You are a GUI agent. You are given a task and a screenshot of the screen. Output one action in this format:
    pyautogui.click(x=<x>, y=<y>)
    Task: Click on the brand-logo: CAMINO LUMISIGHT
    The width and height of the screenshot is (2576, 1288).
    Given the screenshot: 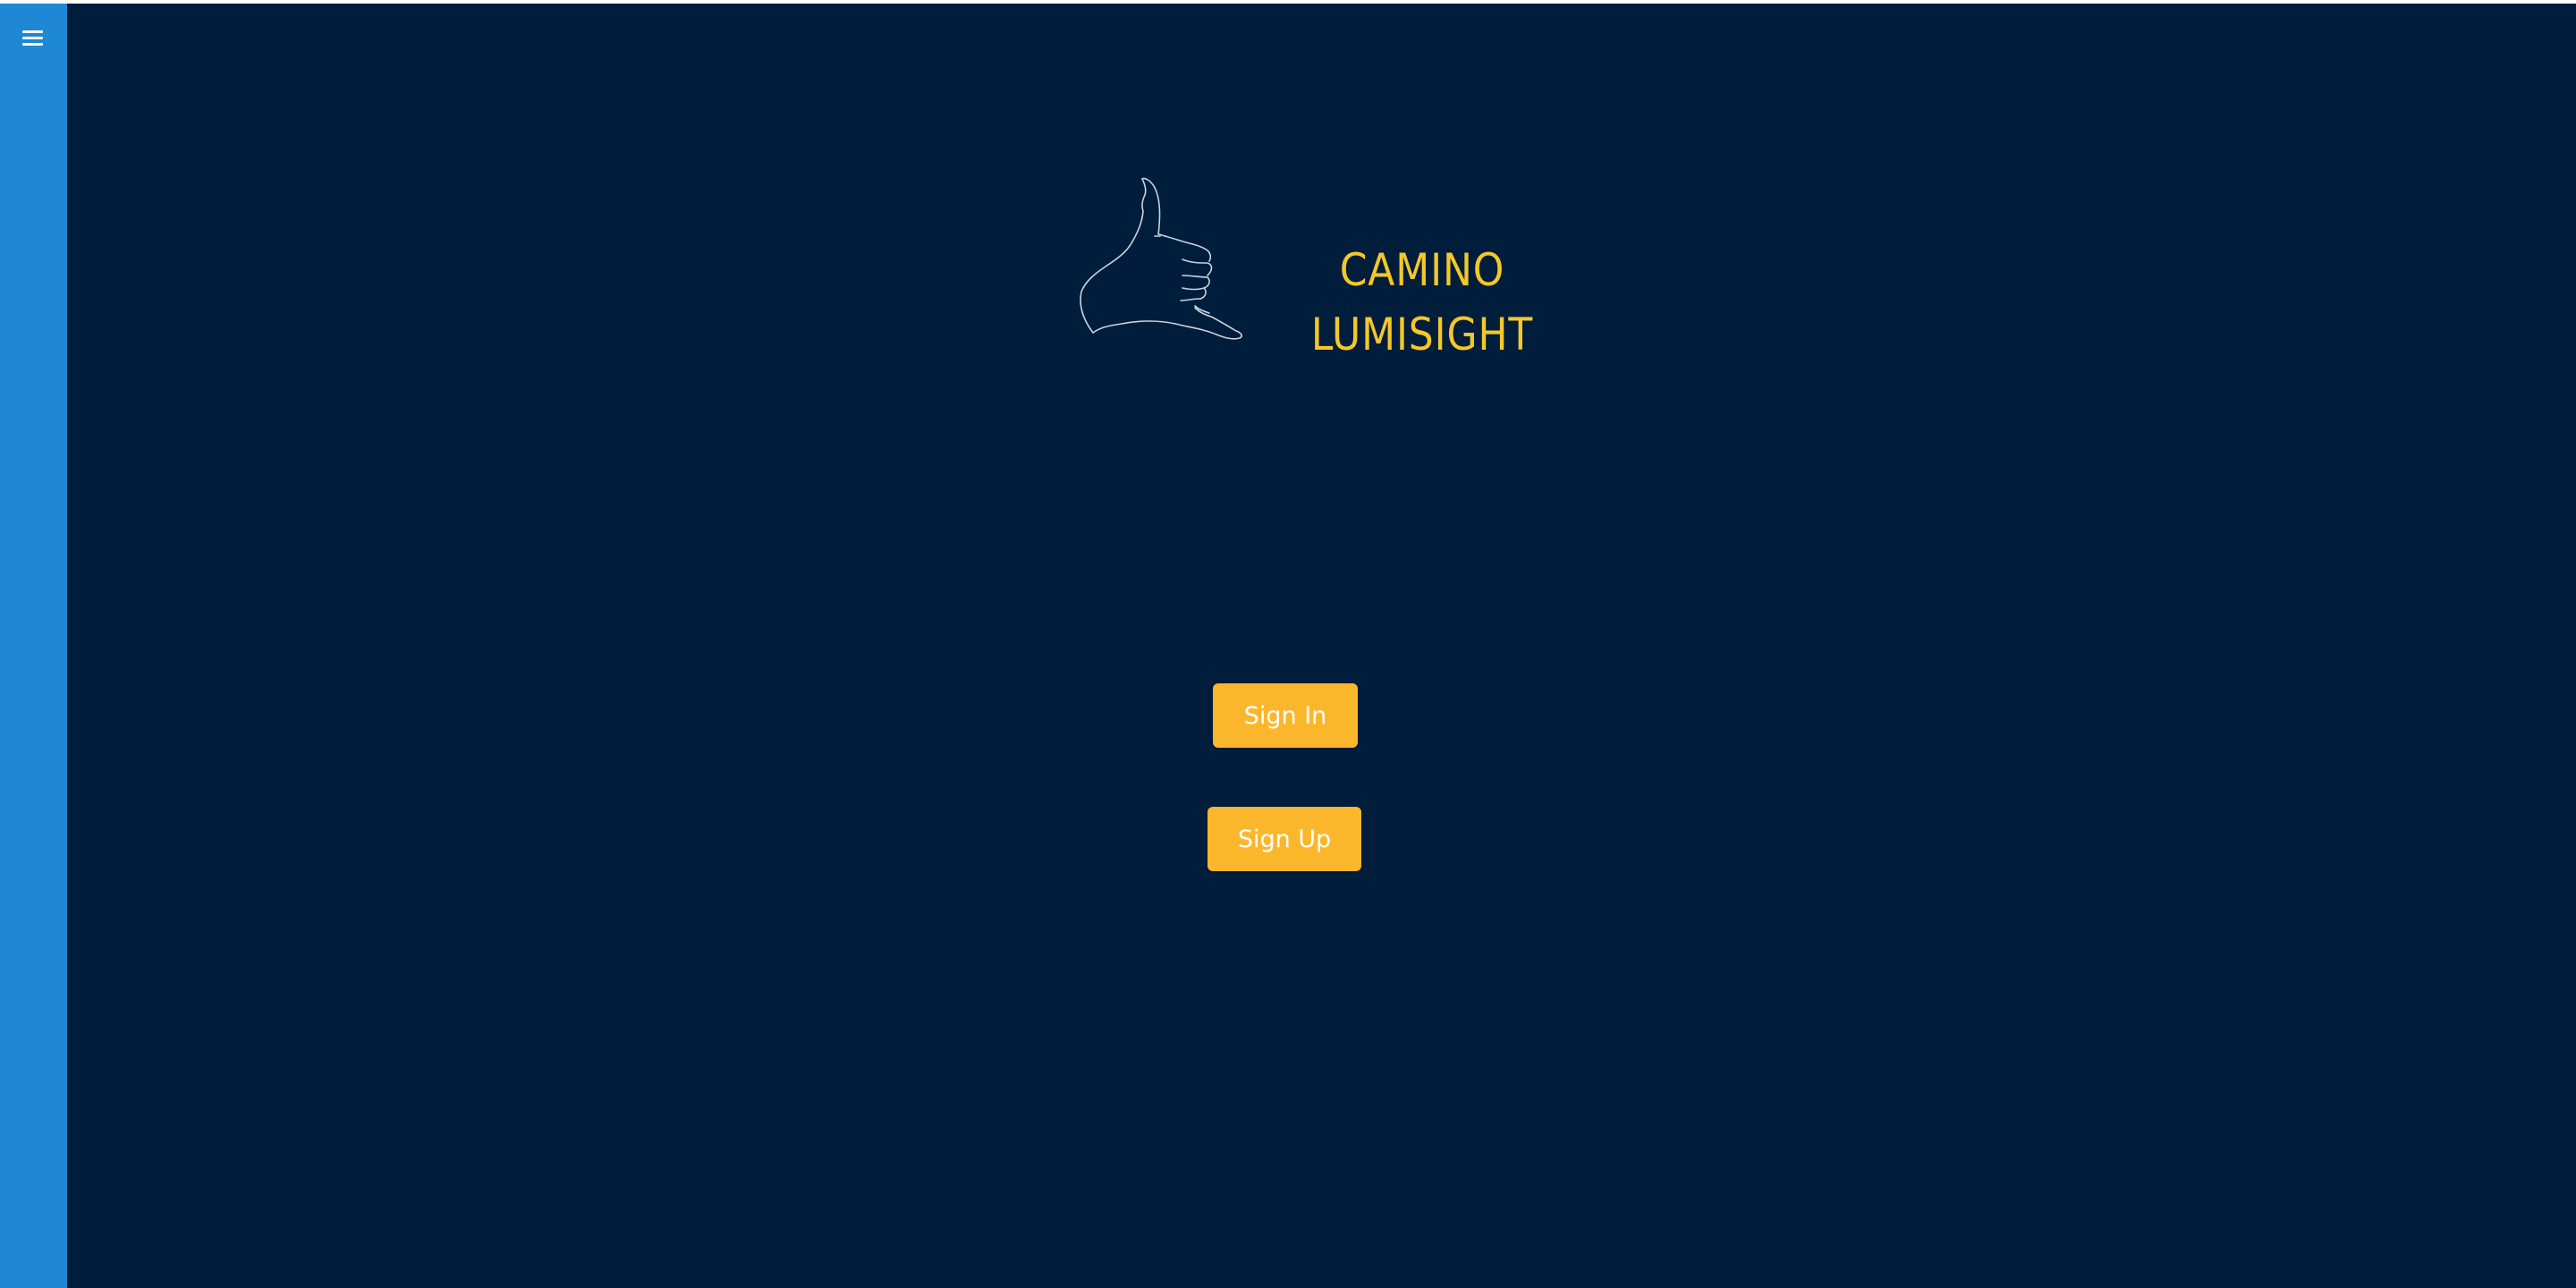 What is the action you would take?
    pyautogui.click(x=1323, y=276)
    